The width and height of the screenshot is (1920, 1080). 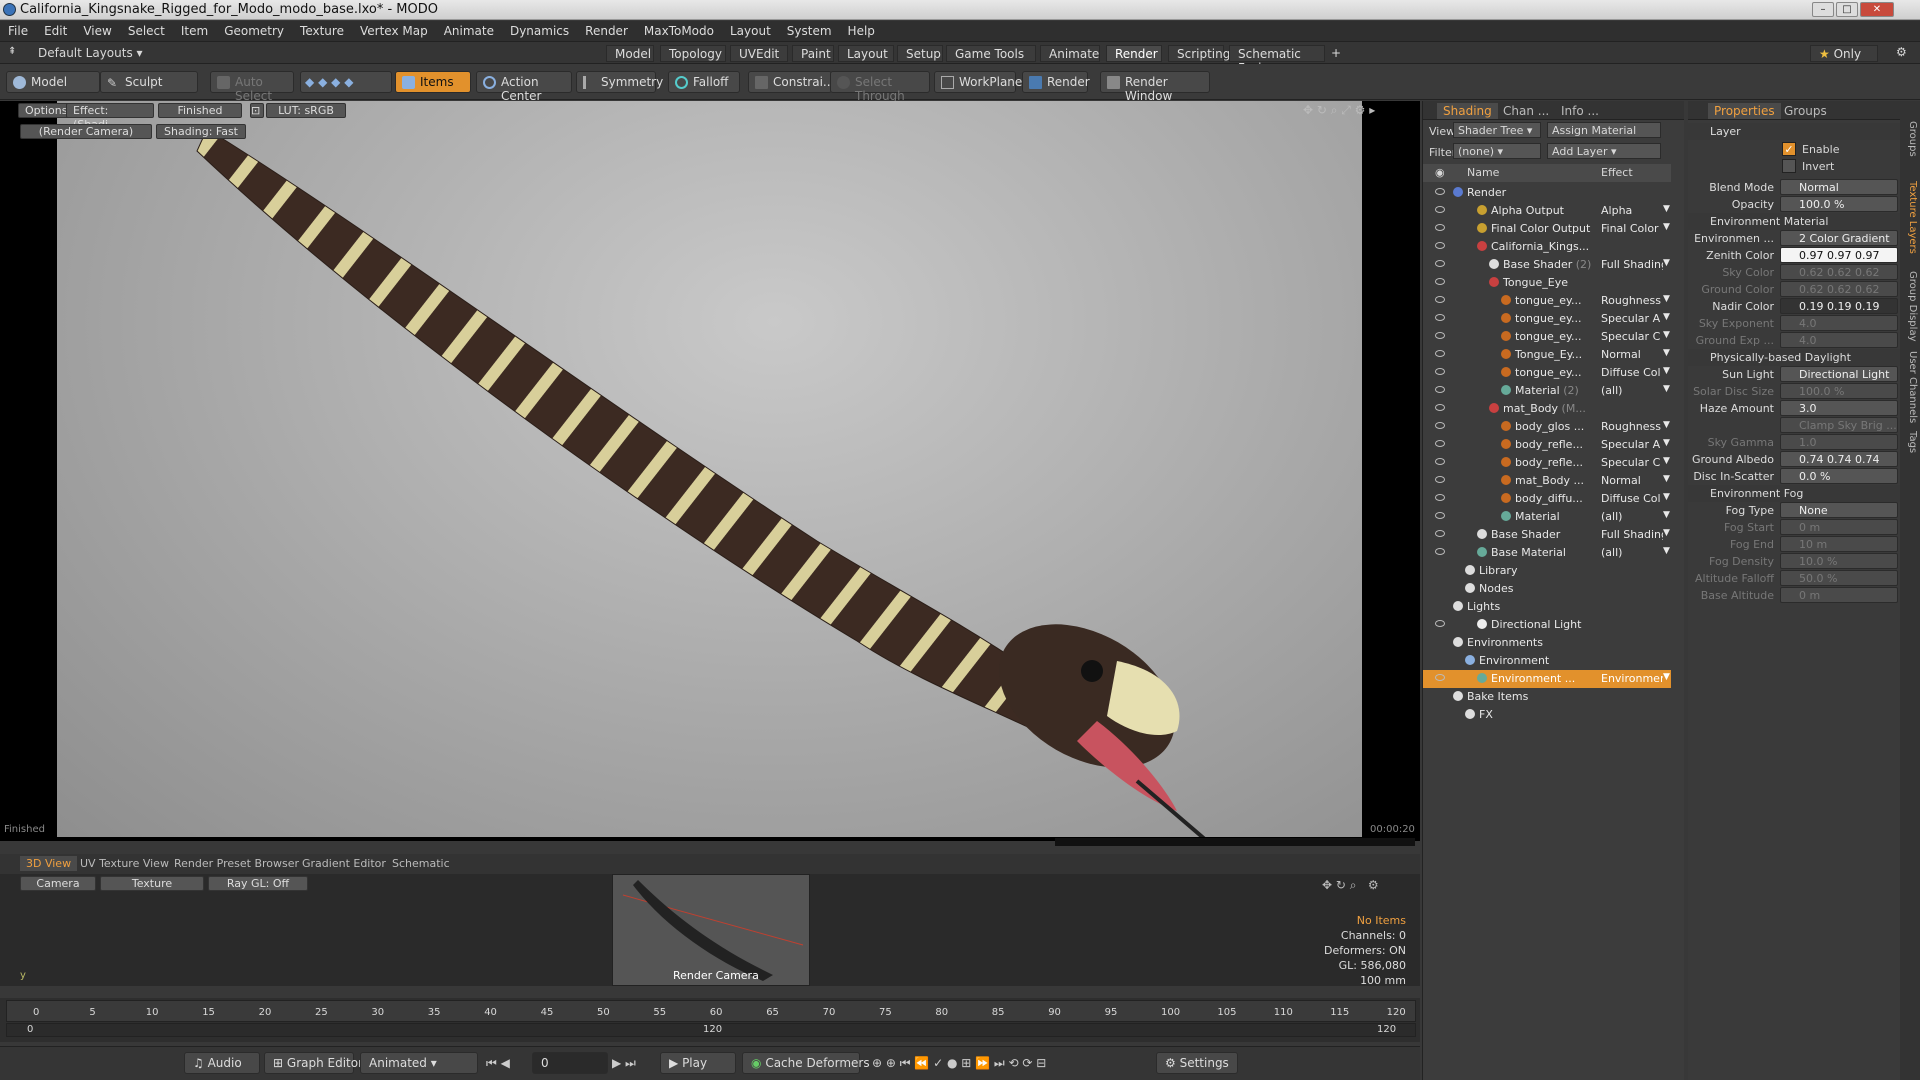 I want to click on property-value: 100.0 %, so click(x=1839, y=391).